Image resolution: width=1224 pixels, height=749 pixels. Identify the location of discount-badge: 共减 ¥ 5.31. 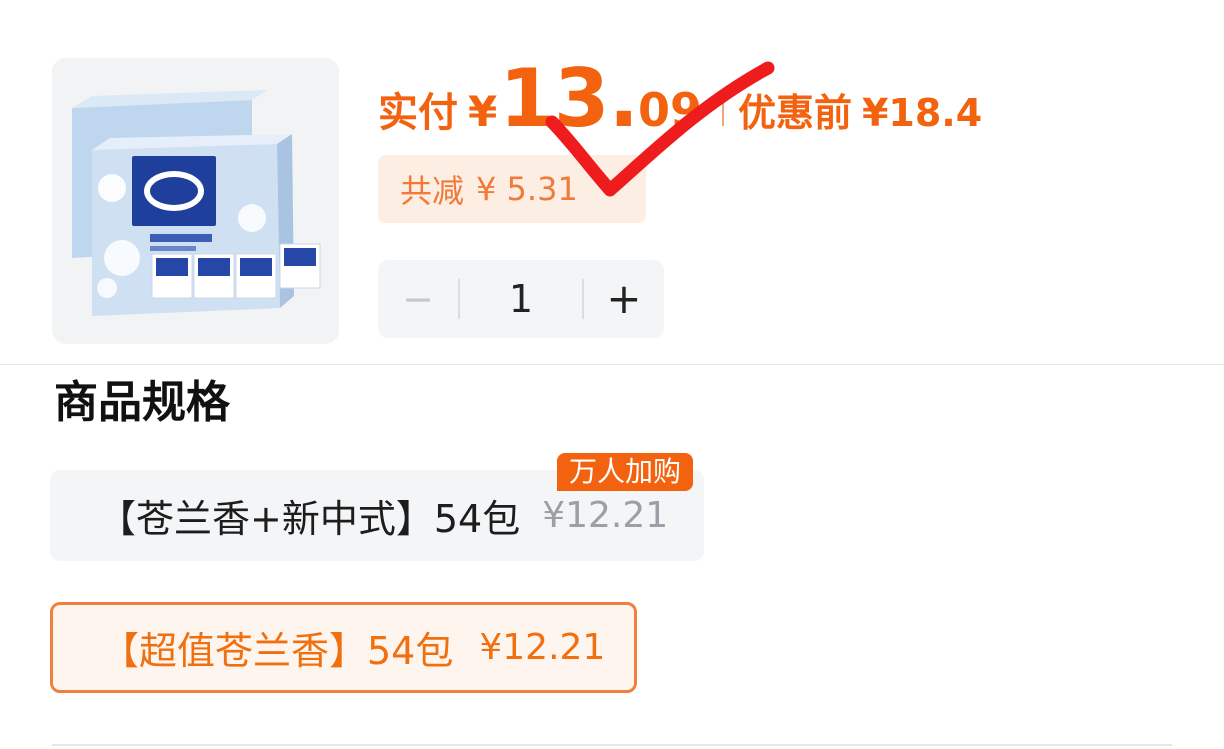
(512, 189).